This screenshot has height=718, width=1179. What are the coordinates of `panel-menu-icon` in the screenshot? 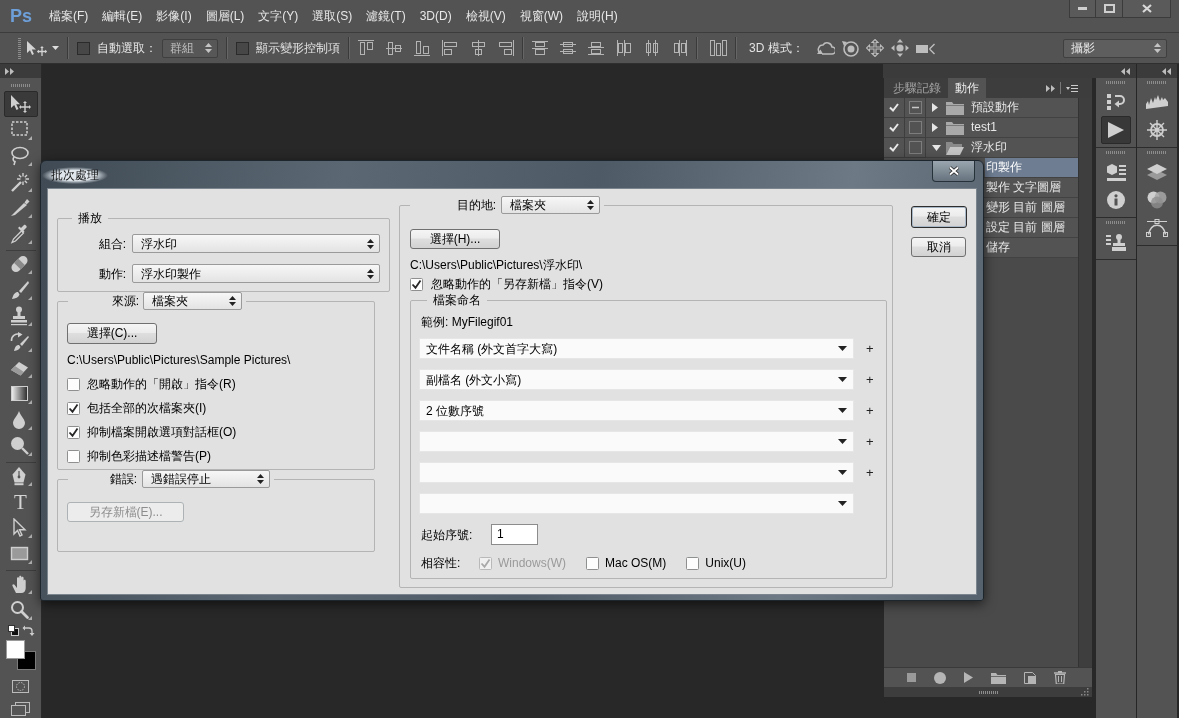 It's located at (1072, 88).